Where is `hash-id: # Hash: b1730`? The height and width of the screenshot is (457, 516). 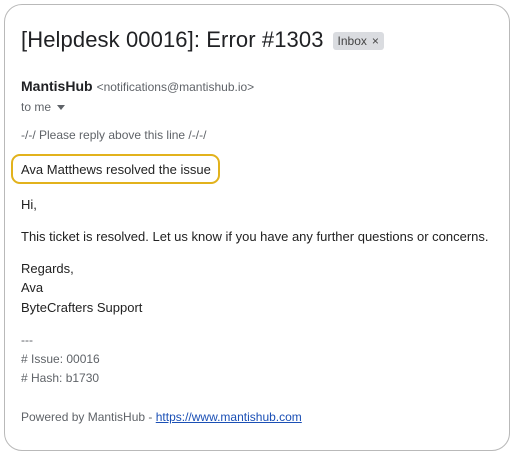
hash-id: # Hash: b1730 is located at coordinates (60, 378).